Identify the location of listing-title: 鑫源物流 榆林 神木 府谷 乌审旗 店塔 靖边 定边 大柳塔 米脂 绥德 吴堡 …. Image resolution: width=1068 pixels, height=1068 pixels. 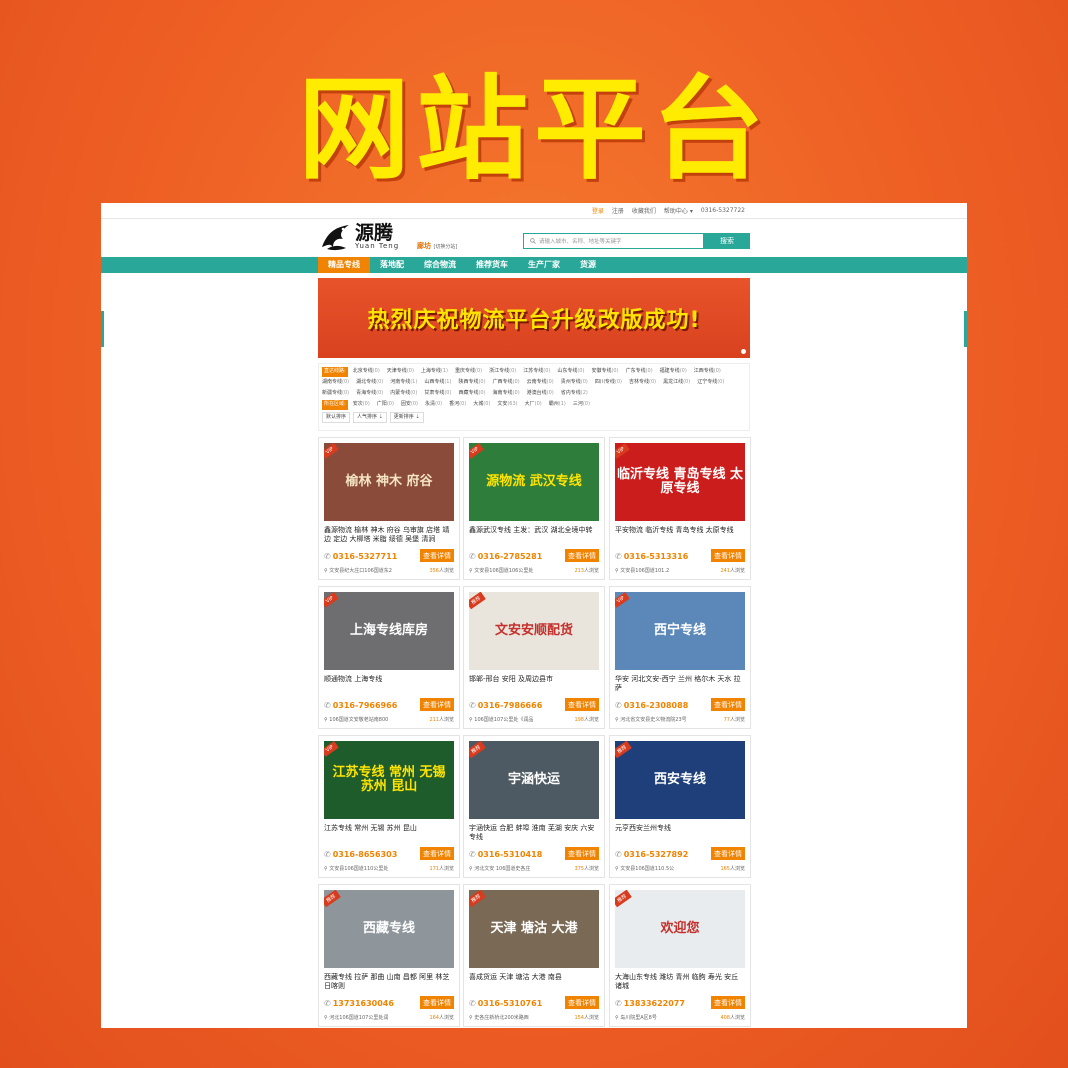
(390, 536).